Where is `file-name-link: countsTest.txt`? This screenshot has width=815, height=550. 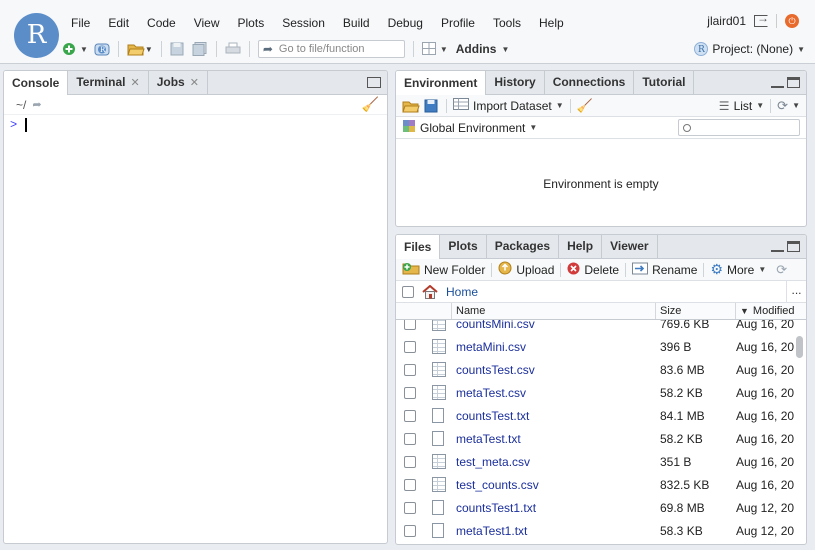 file-name-link: countsTest.txt is located at coordinates (554, 416).